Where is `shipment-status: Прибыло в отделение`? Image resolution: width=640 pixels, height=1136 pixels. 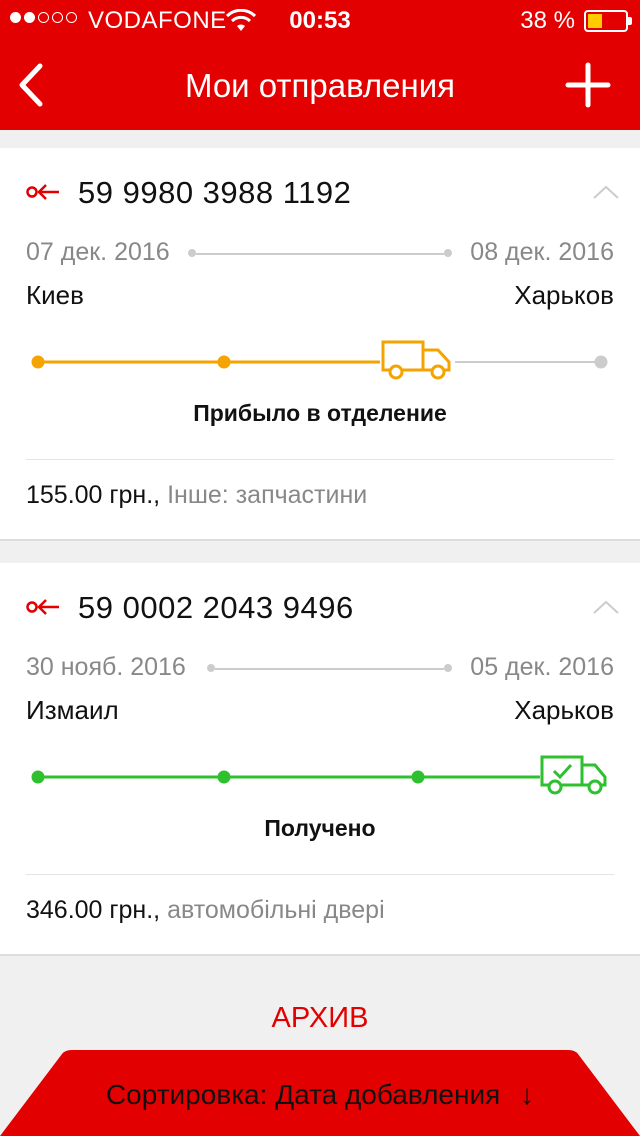 shipment-status: Прибыло в отделение is located at coordinates (320, 413).